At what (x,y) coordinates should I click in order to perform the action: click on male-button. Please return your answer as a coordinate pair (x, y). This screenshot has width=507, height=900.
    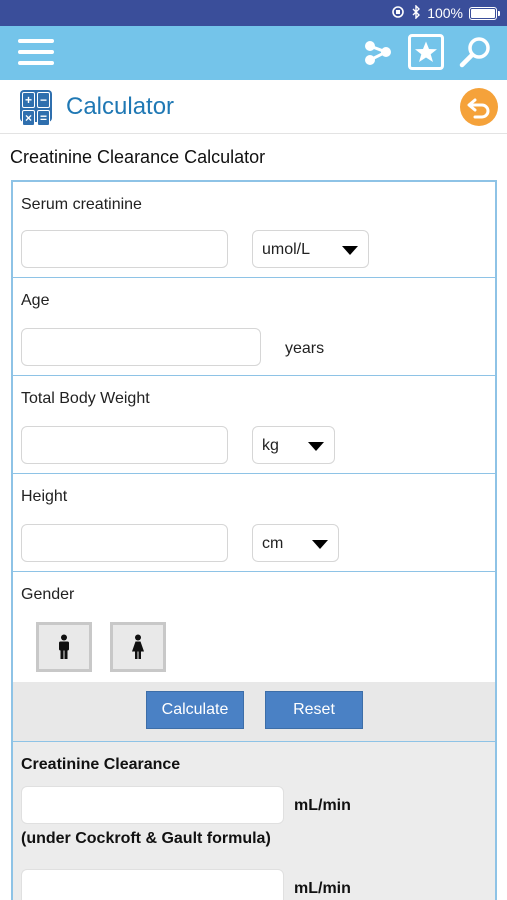
    Looking at the image, I should click on (64, 647).